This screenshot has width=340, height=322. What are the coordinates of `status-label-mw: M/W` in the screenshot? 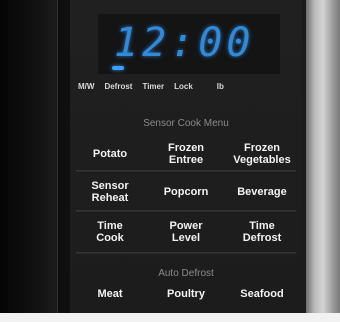 It's located at (86, 86).